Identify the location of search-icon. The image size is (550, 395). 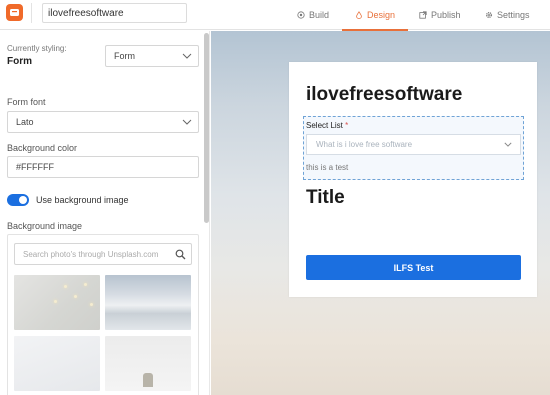
(180, 254).